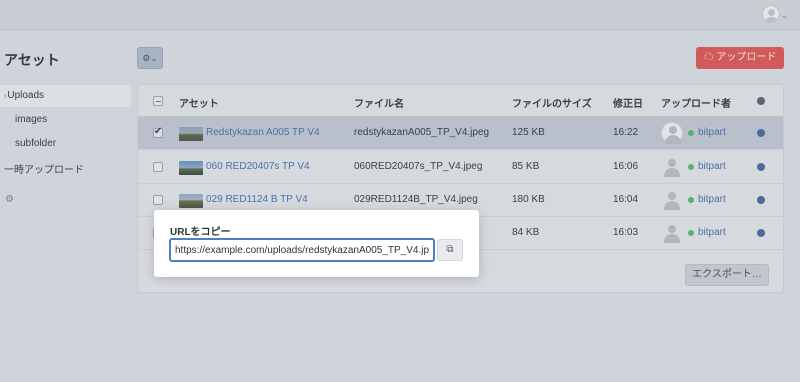 The width and height of the screenshot is (800, 382). I want to click on column-header-size: ファイルのサイズ, so click(552, 102).